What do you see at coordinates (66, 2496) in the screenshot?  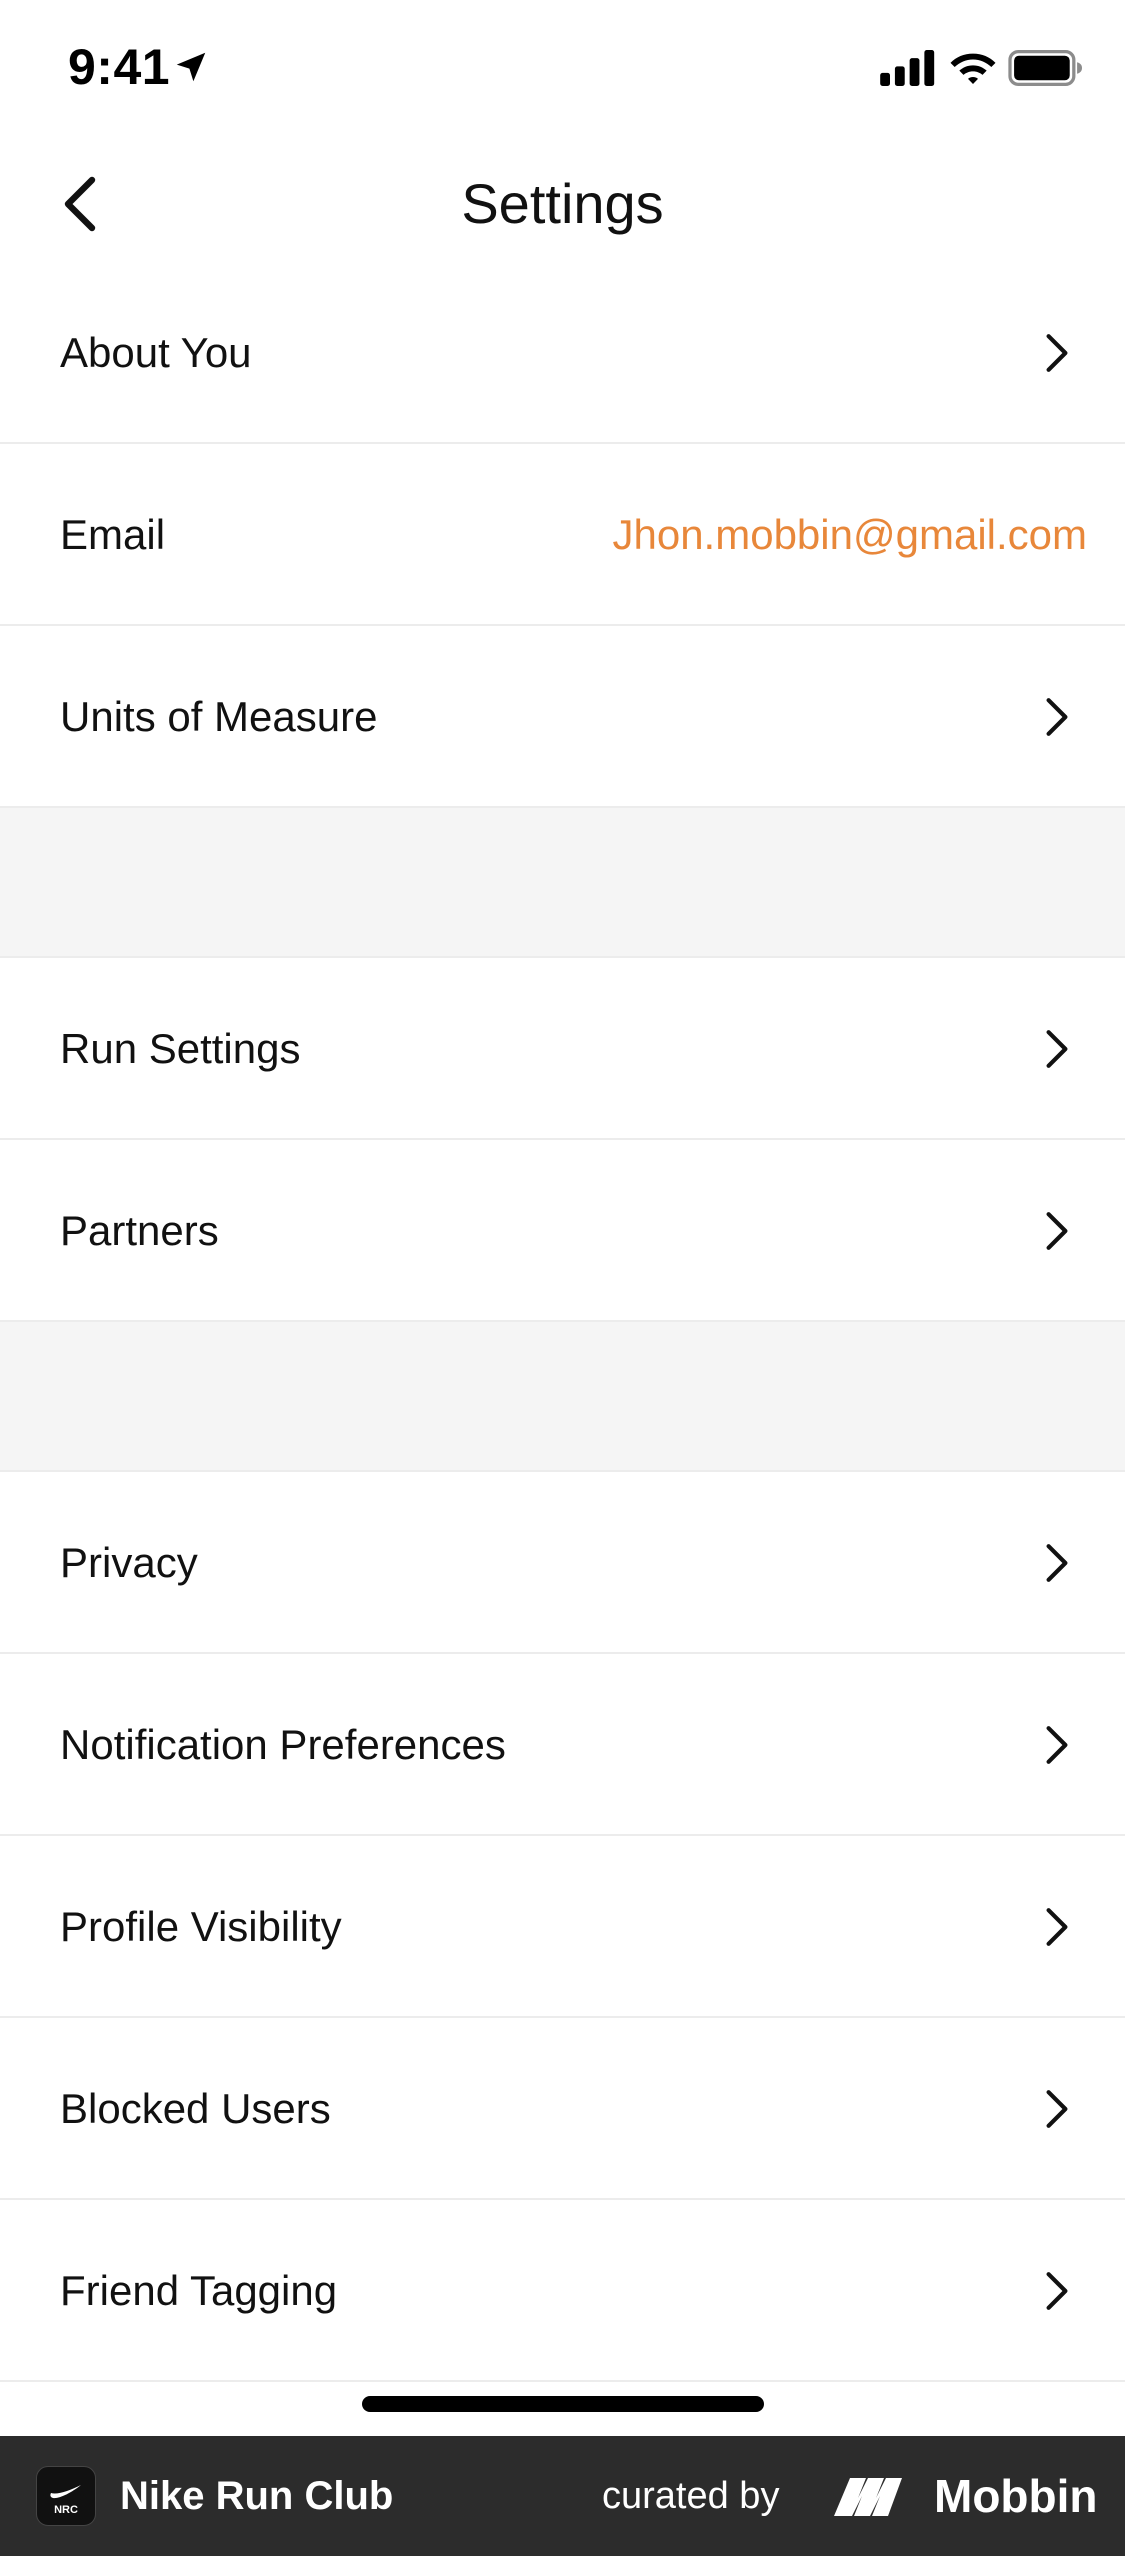 I see `nrc-app-logo-icon: NRC` at bounding box center [66, 2496].